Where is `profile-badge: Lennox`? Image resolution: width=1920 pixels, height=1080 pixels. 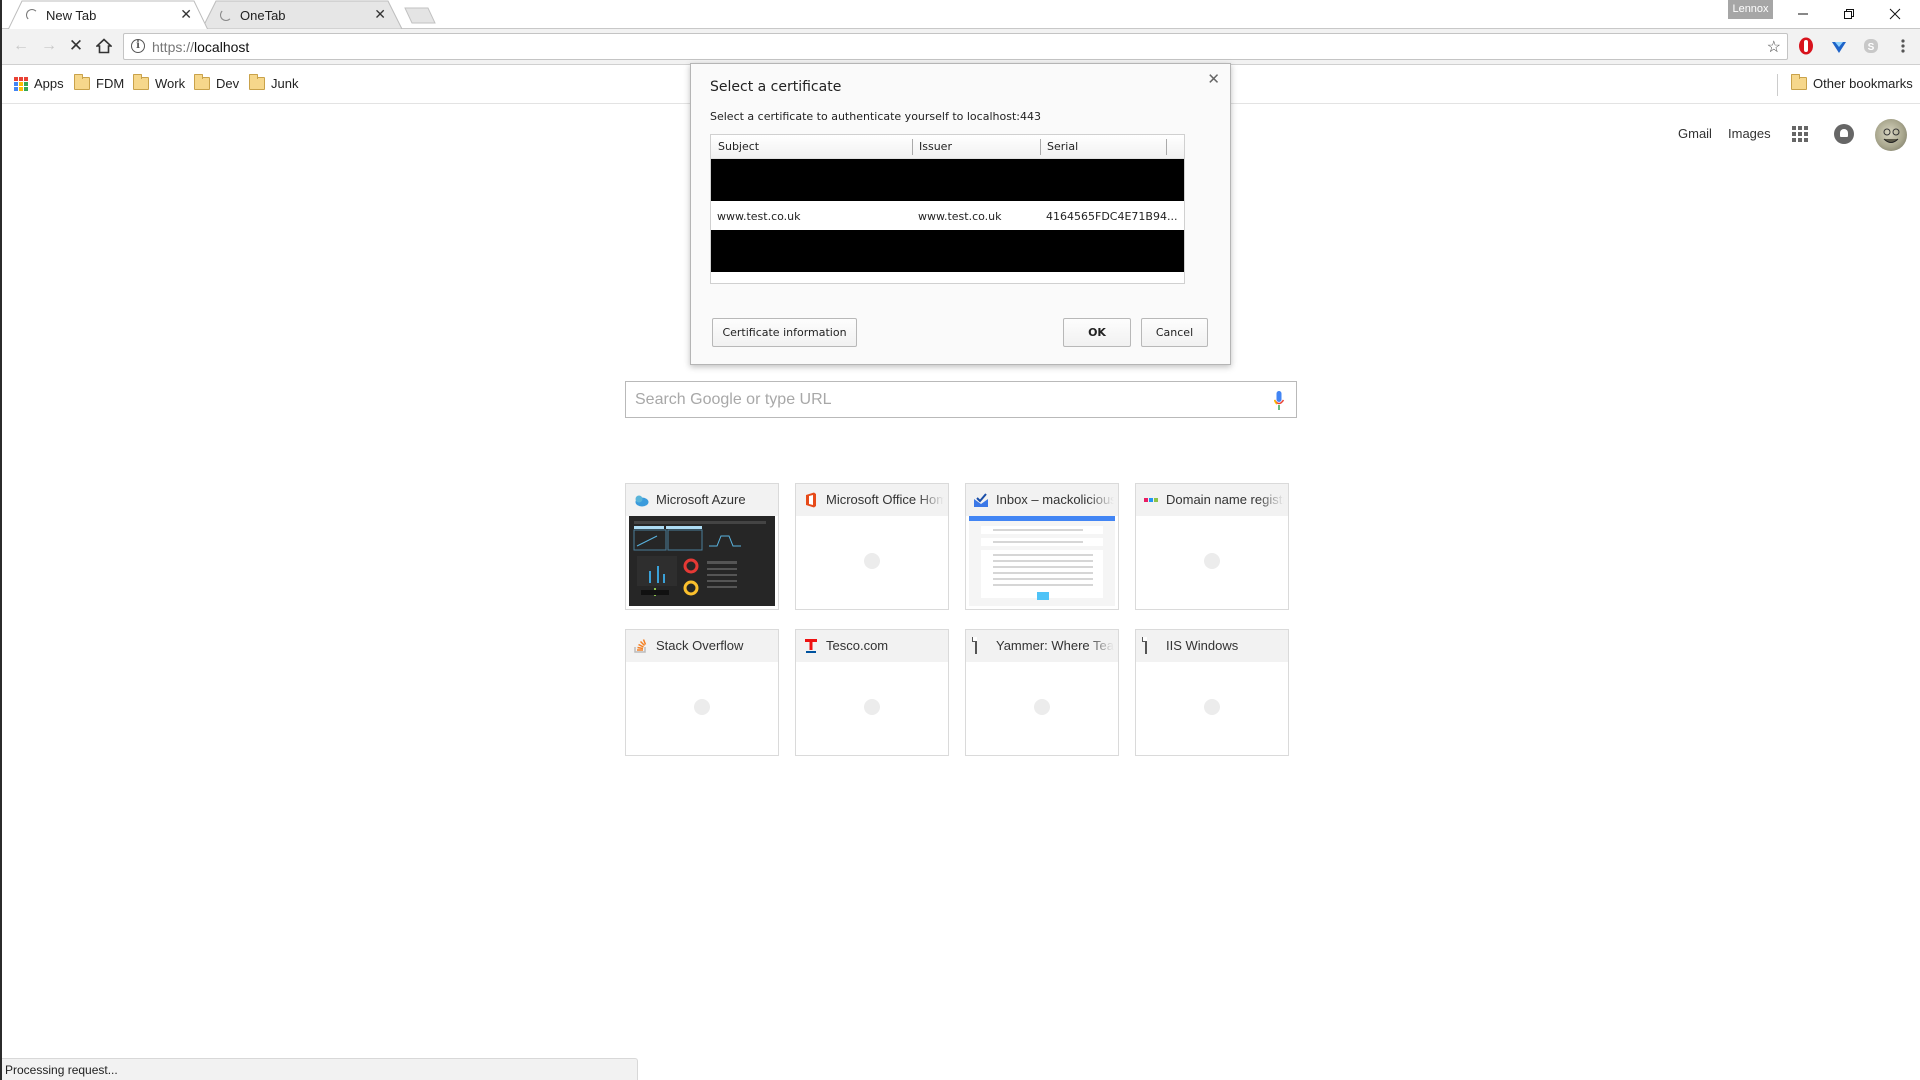
profile-badge: Lennox is located at coordinates (1750, 9).